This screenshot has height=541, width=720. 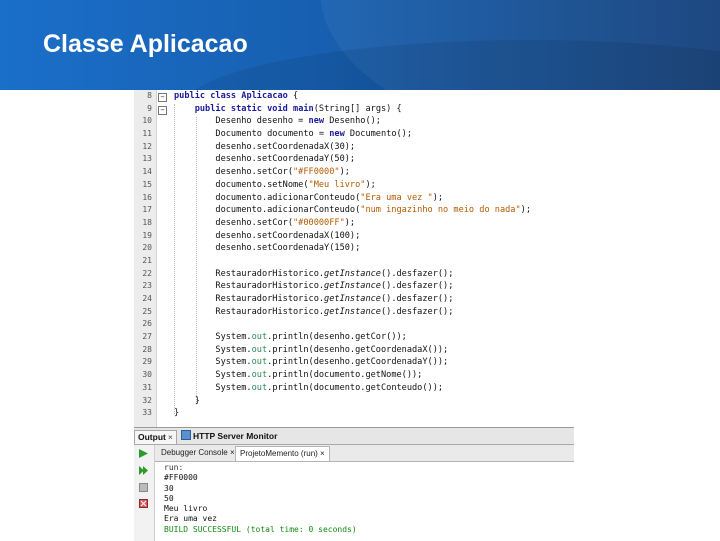 I want to click on console-line: run:, so click(x=174, y=467).